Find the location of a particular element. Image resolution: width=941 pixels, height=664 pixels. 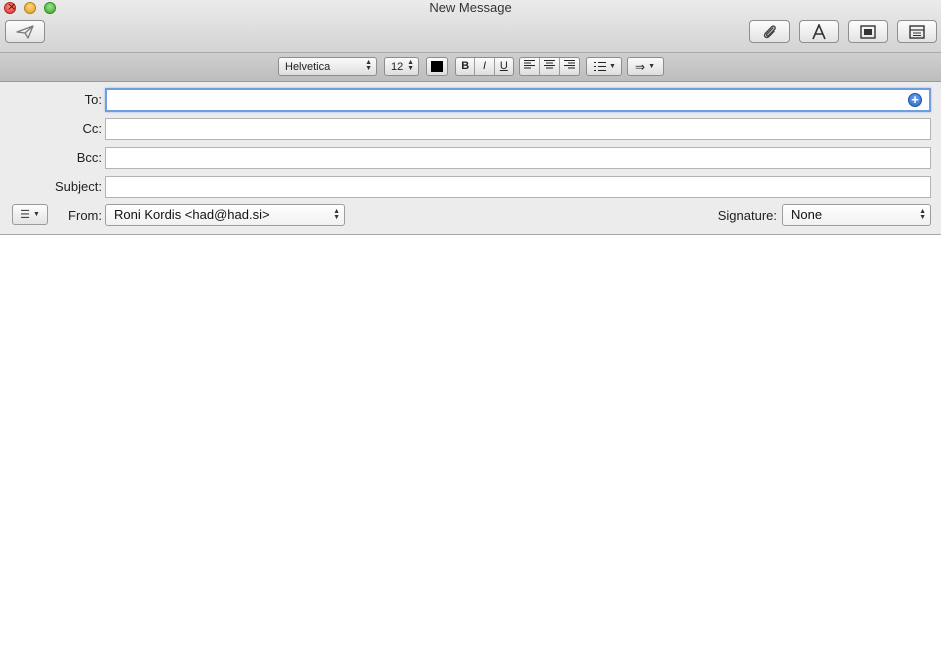

to-field: + is located at coordinates (518, 100).